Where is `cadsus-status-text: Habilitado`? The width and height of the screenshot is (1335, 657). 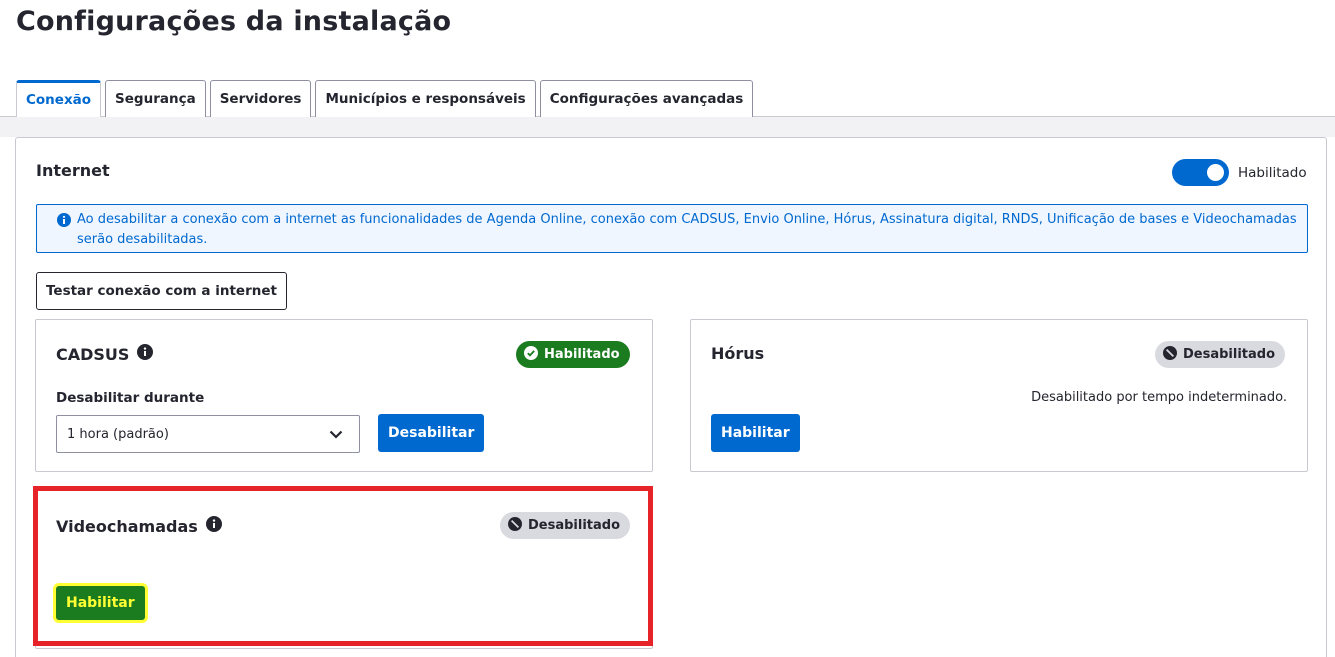
cadsus-status-text: Habilitado is located at coordinates (582, 354).